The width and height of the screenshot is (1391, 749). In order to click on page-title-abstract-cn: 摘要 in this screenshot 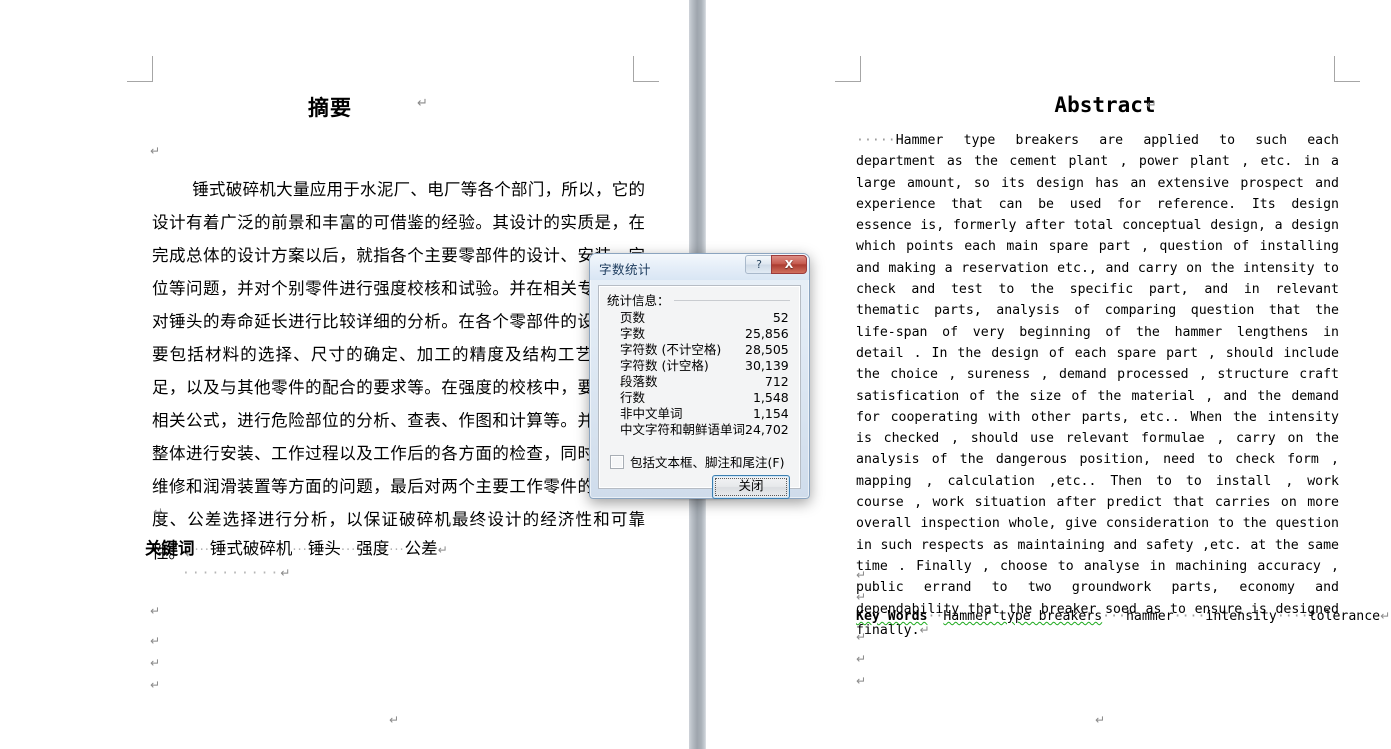, I will do `click(330, 108)`.